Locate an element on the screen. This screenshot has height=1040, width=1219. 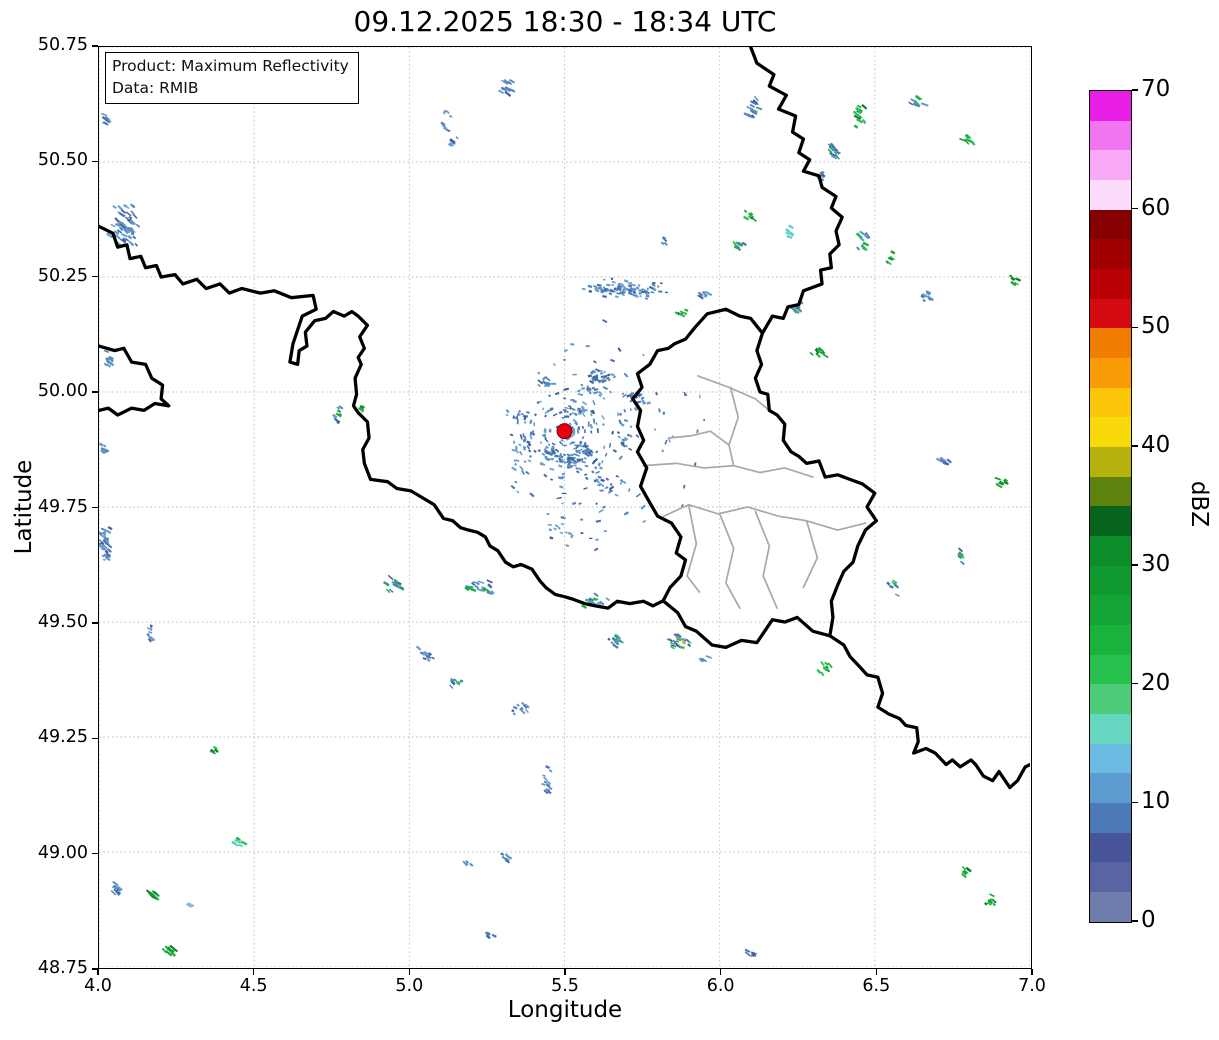
colorbar-tick-label: 70 is located at coordinates (1156, 89).